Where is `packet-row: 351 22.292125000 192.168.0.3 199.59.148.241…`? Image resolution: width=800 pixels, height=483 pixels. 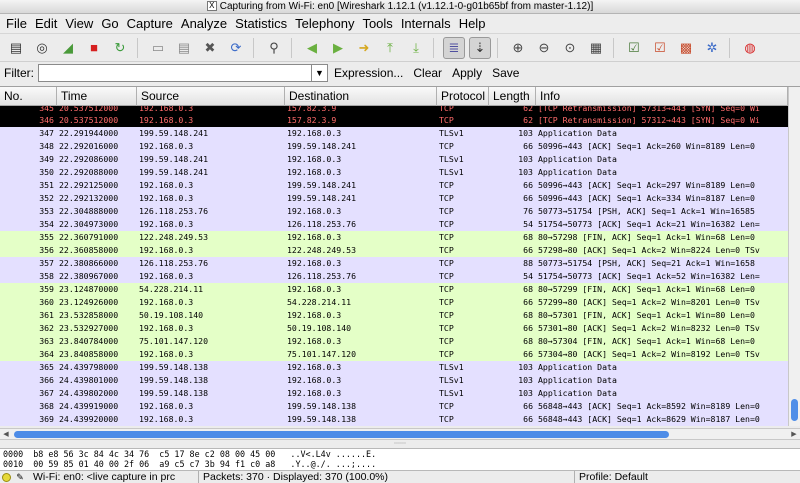 packet-row: 351 22.292125000 192.168.0.3 199.59.148.241… is located at coordinates (394, 185).